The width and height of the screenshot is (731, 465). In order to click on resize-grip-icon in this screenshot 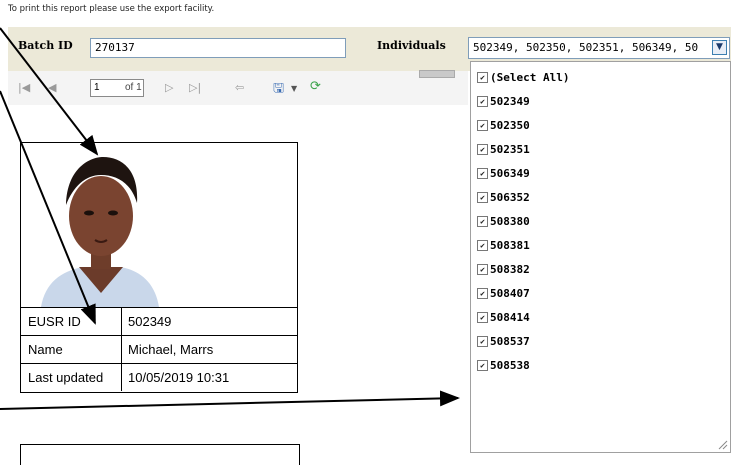, I will do `click(722, 444)`.